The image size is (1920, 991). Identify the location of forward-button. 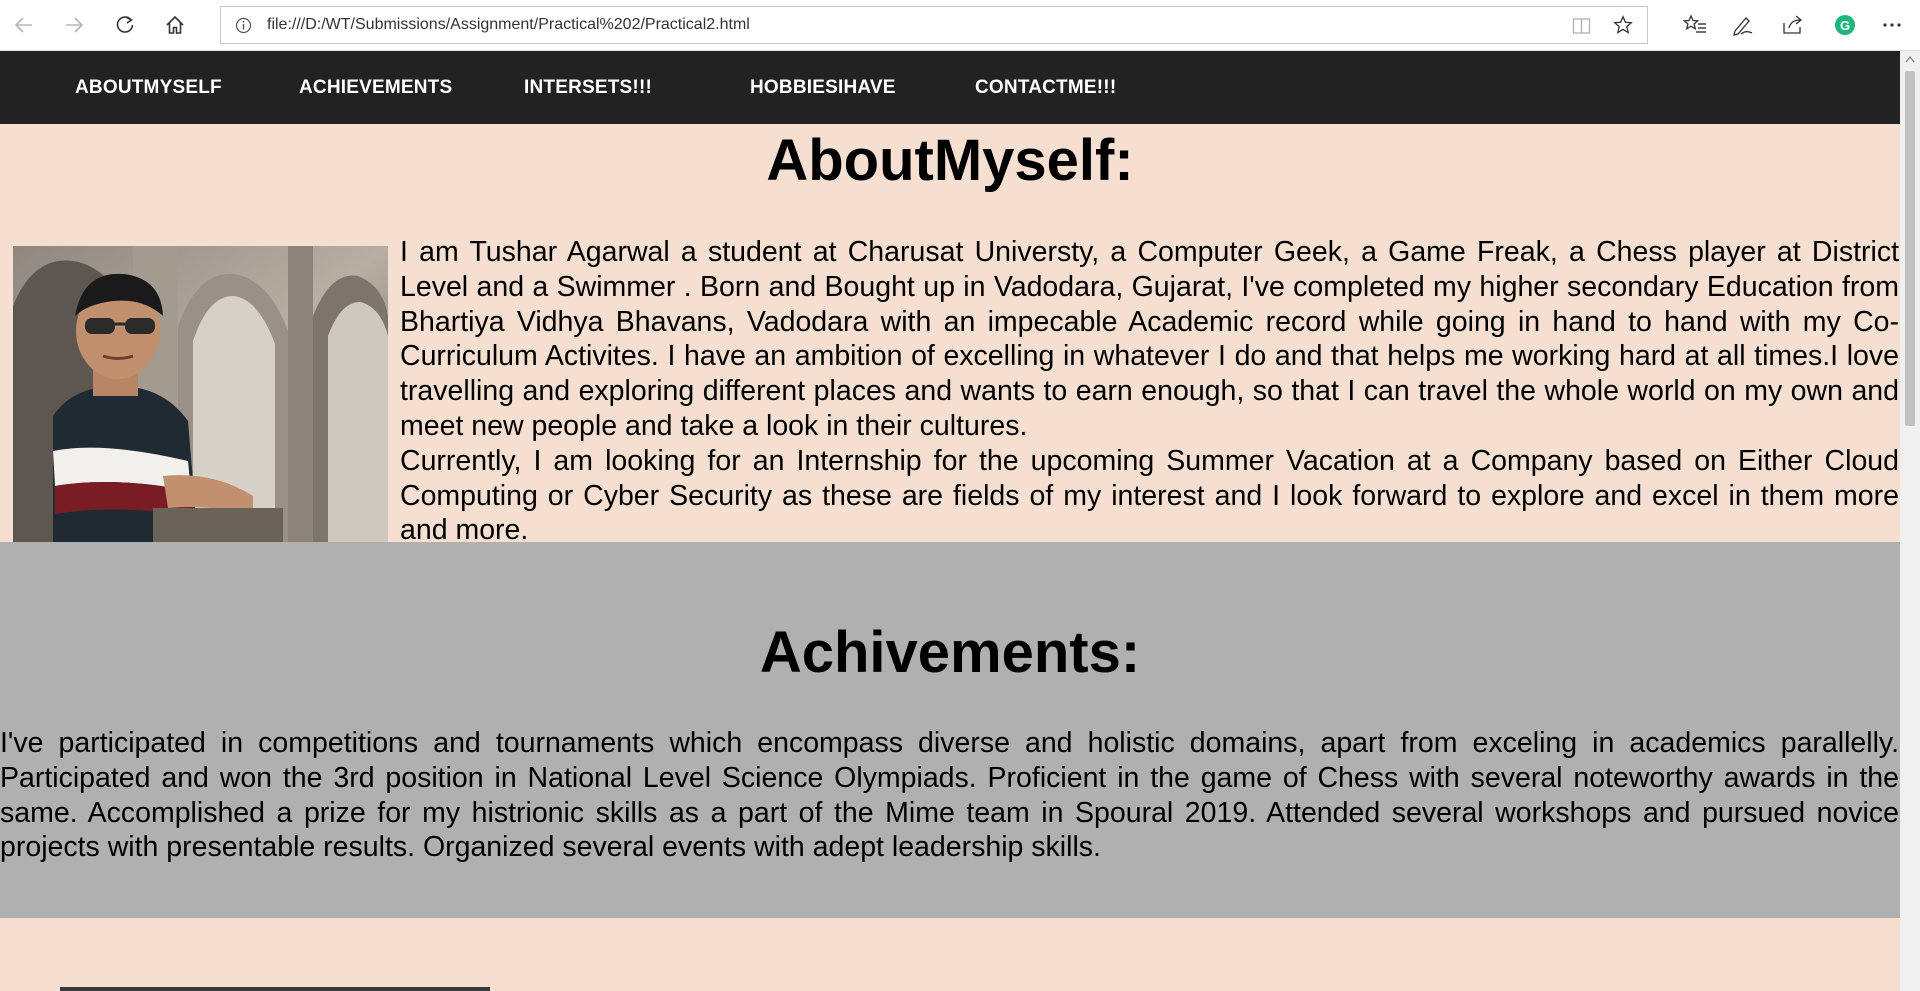
(74, 25).